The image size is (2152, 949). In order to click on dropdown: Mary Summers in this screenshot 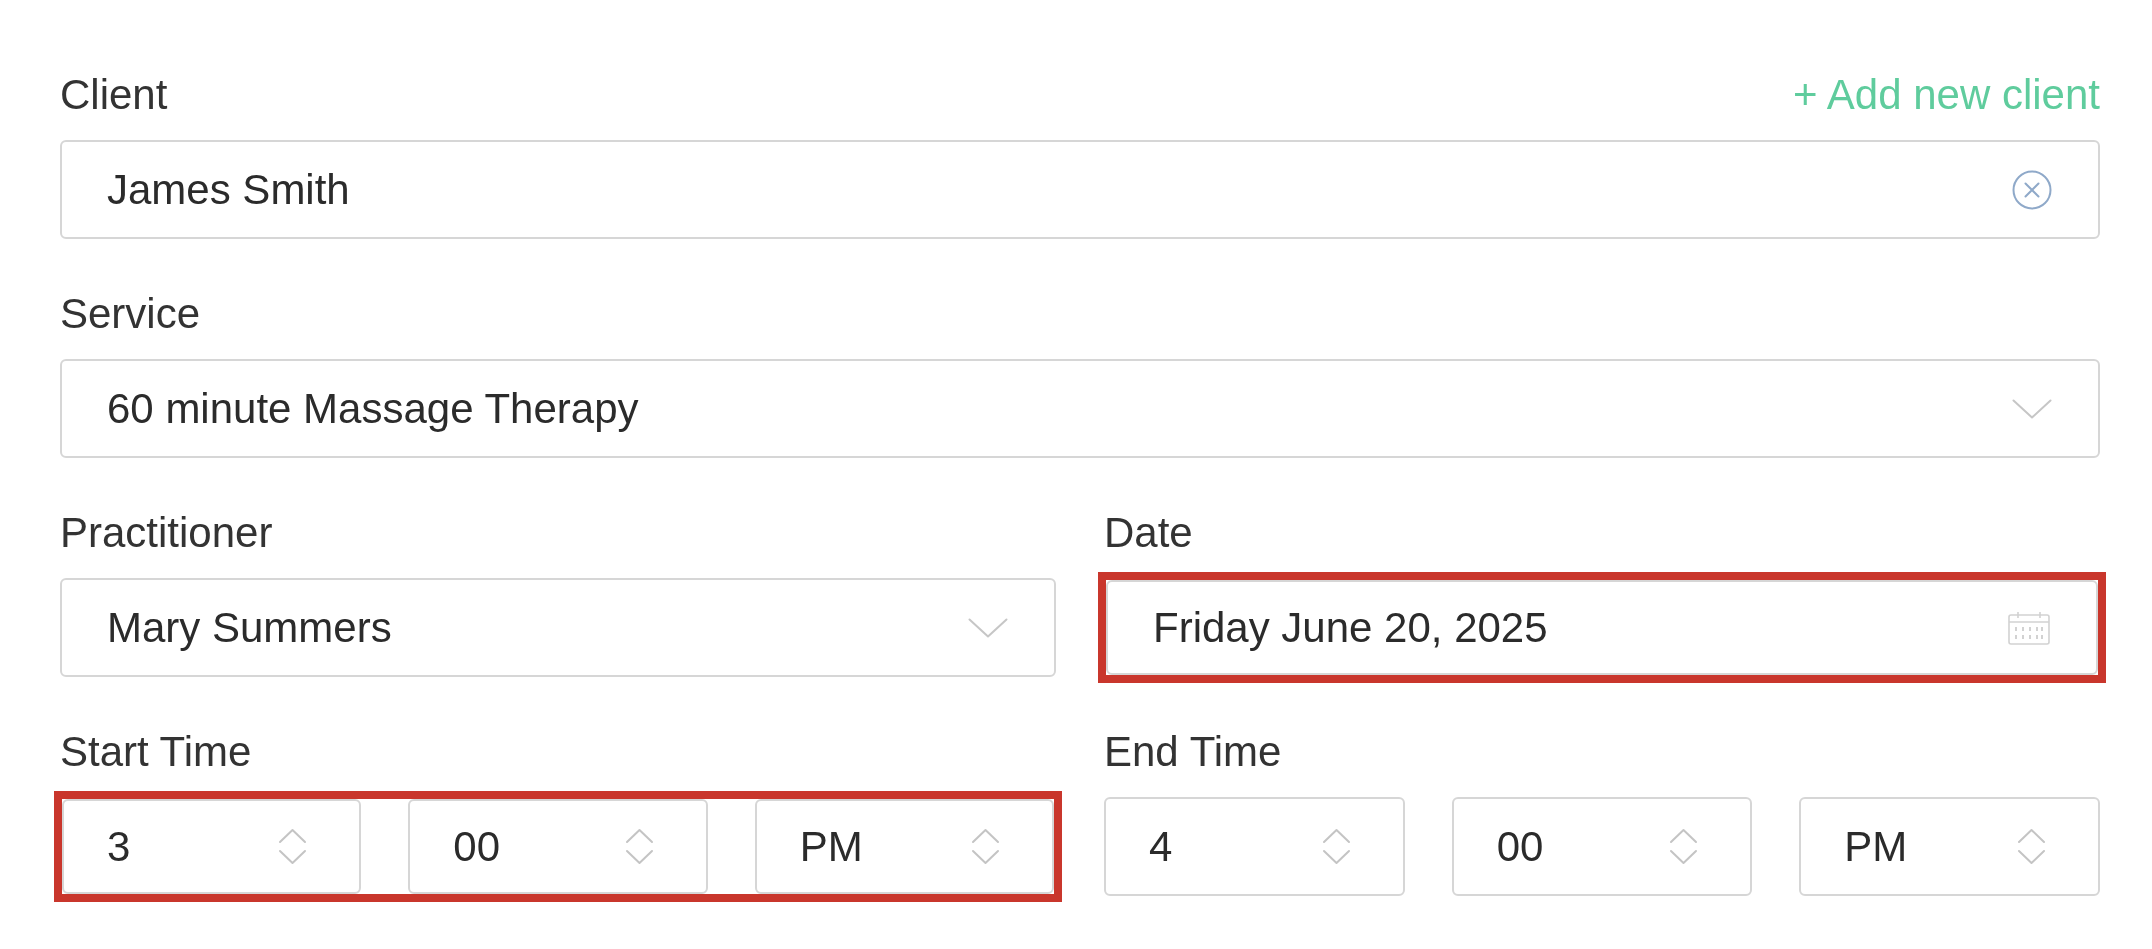, I will do `click(558, 627)`.